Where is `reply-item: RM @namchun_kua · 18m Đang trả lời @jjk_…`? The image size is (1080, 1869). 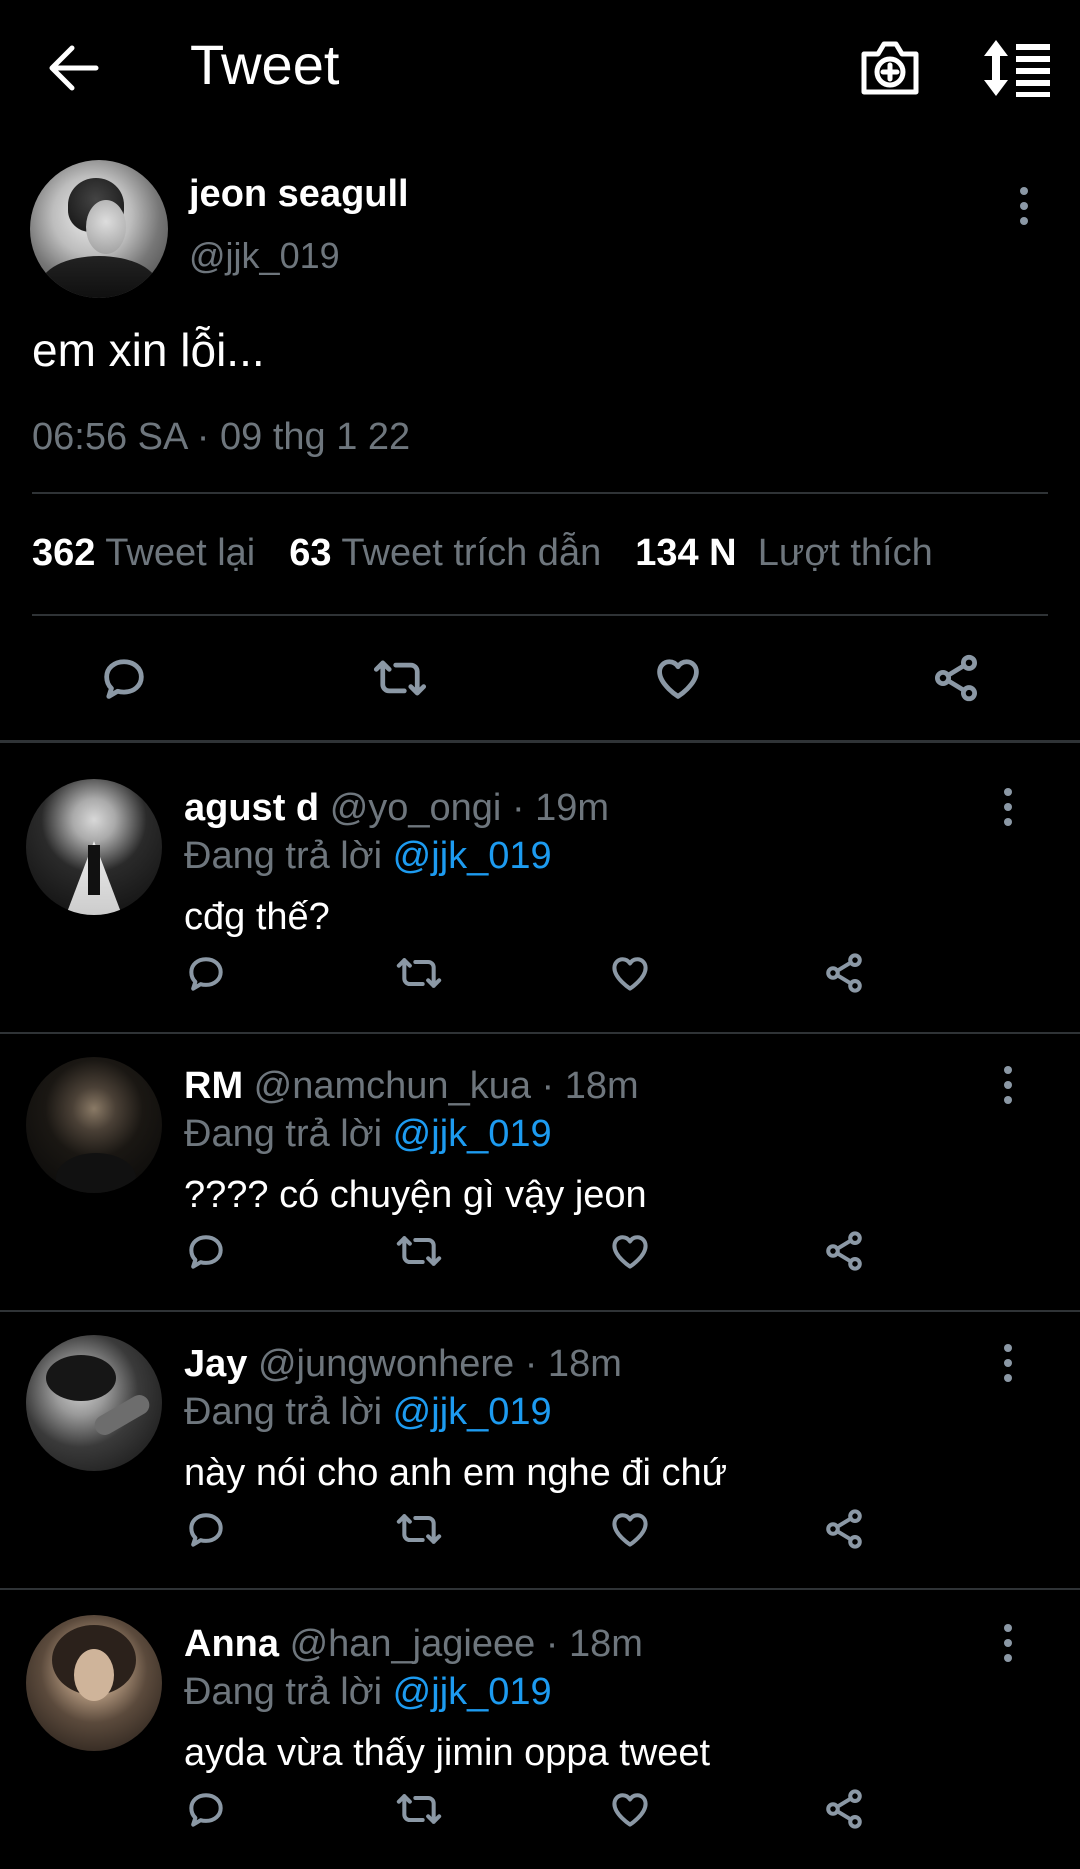 reply-item: RM @namchun_kua · 18m Đang trả lời @jjk_… is located at coordinates (540, 1159).